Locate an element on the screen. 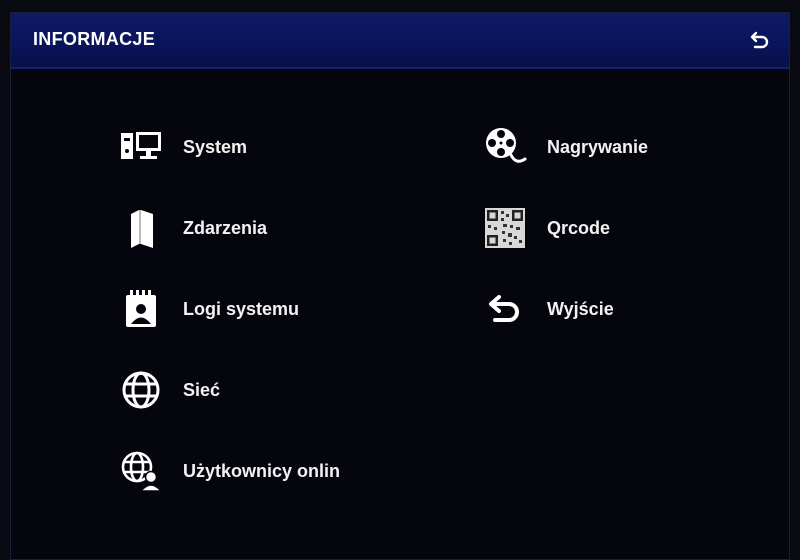 This screenshot has height=560, width=800. menu-item-label: Użytkownicy onlin is located at coordinates (262, 470).